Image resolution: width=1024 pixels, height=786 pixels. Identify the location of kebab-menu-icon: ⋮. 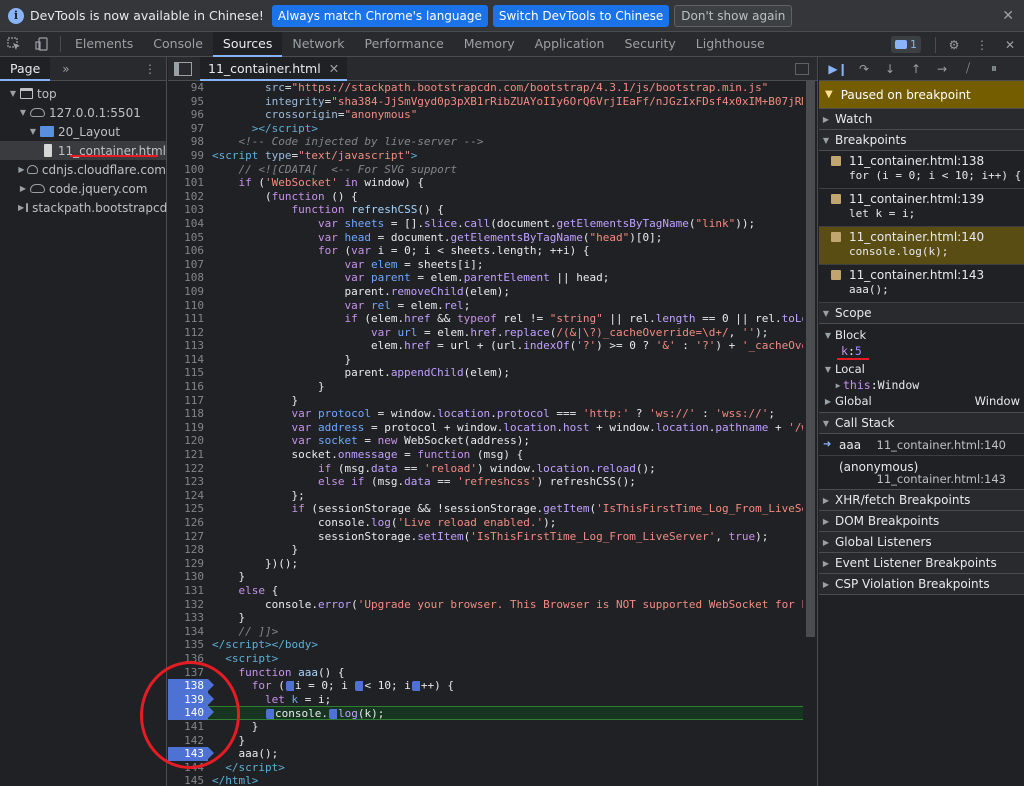
(982, 44).